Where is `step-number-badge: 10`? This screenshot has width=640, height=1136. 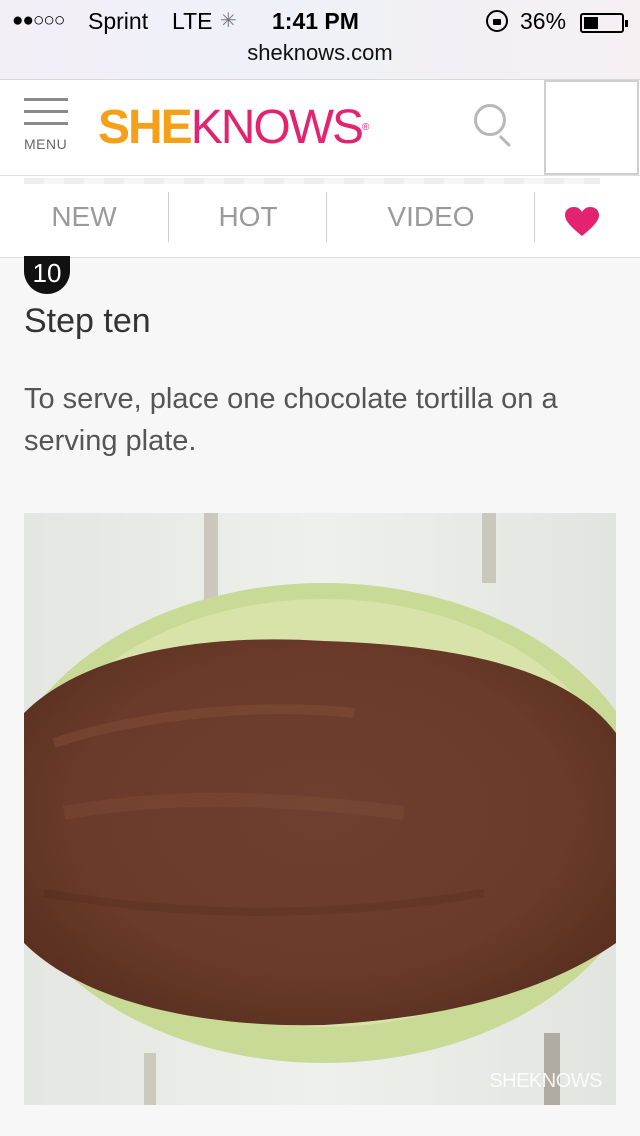 step-number-badge: 10 is located at coordinates (47, 275).